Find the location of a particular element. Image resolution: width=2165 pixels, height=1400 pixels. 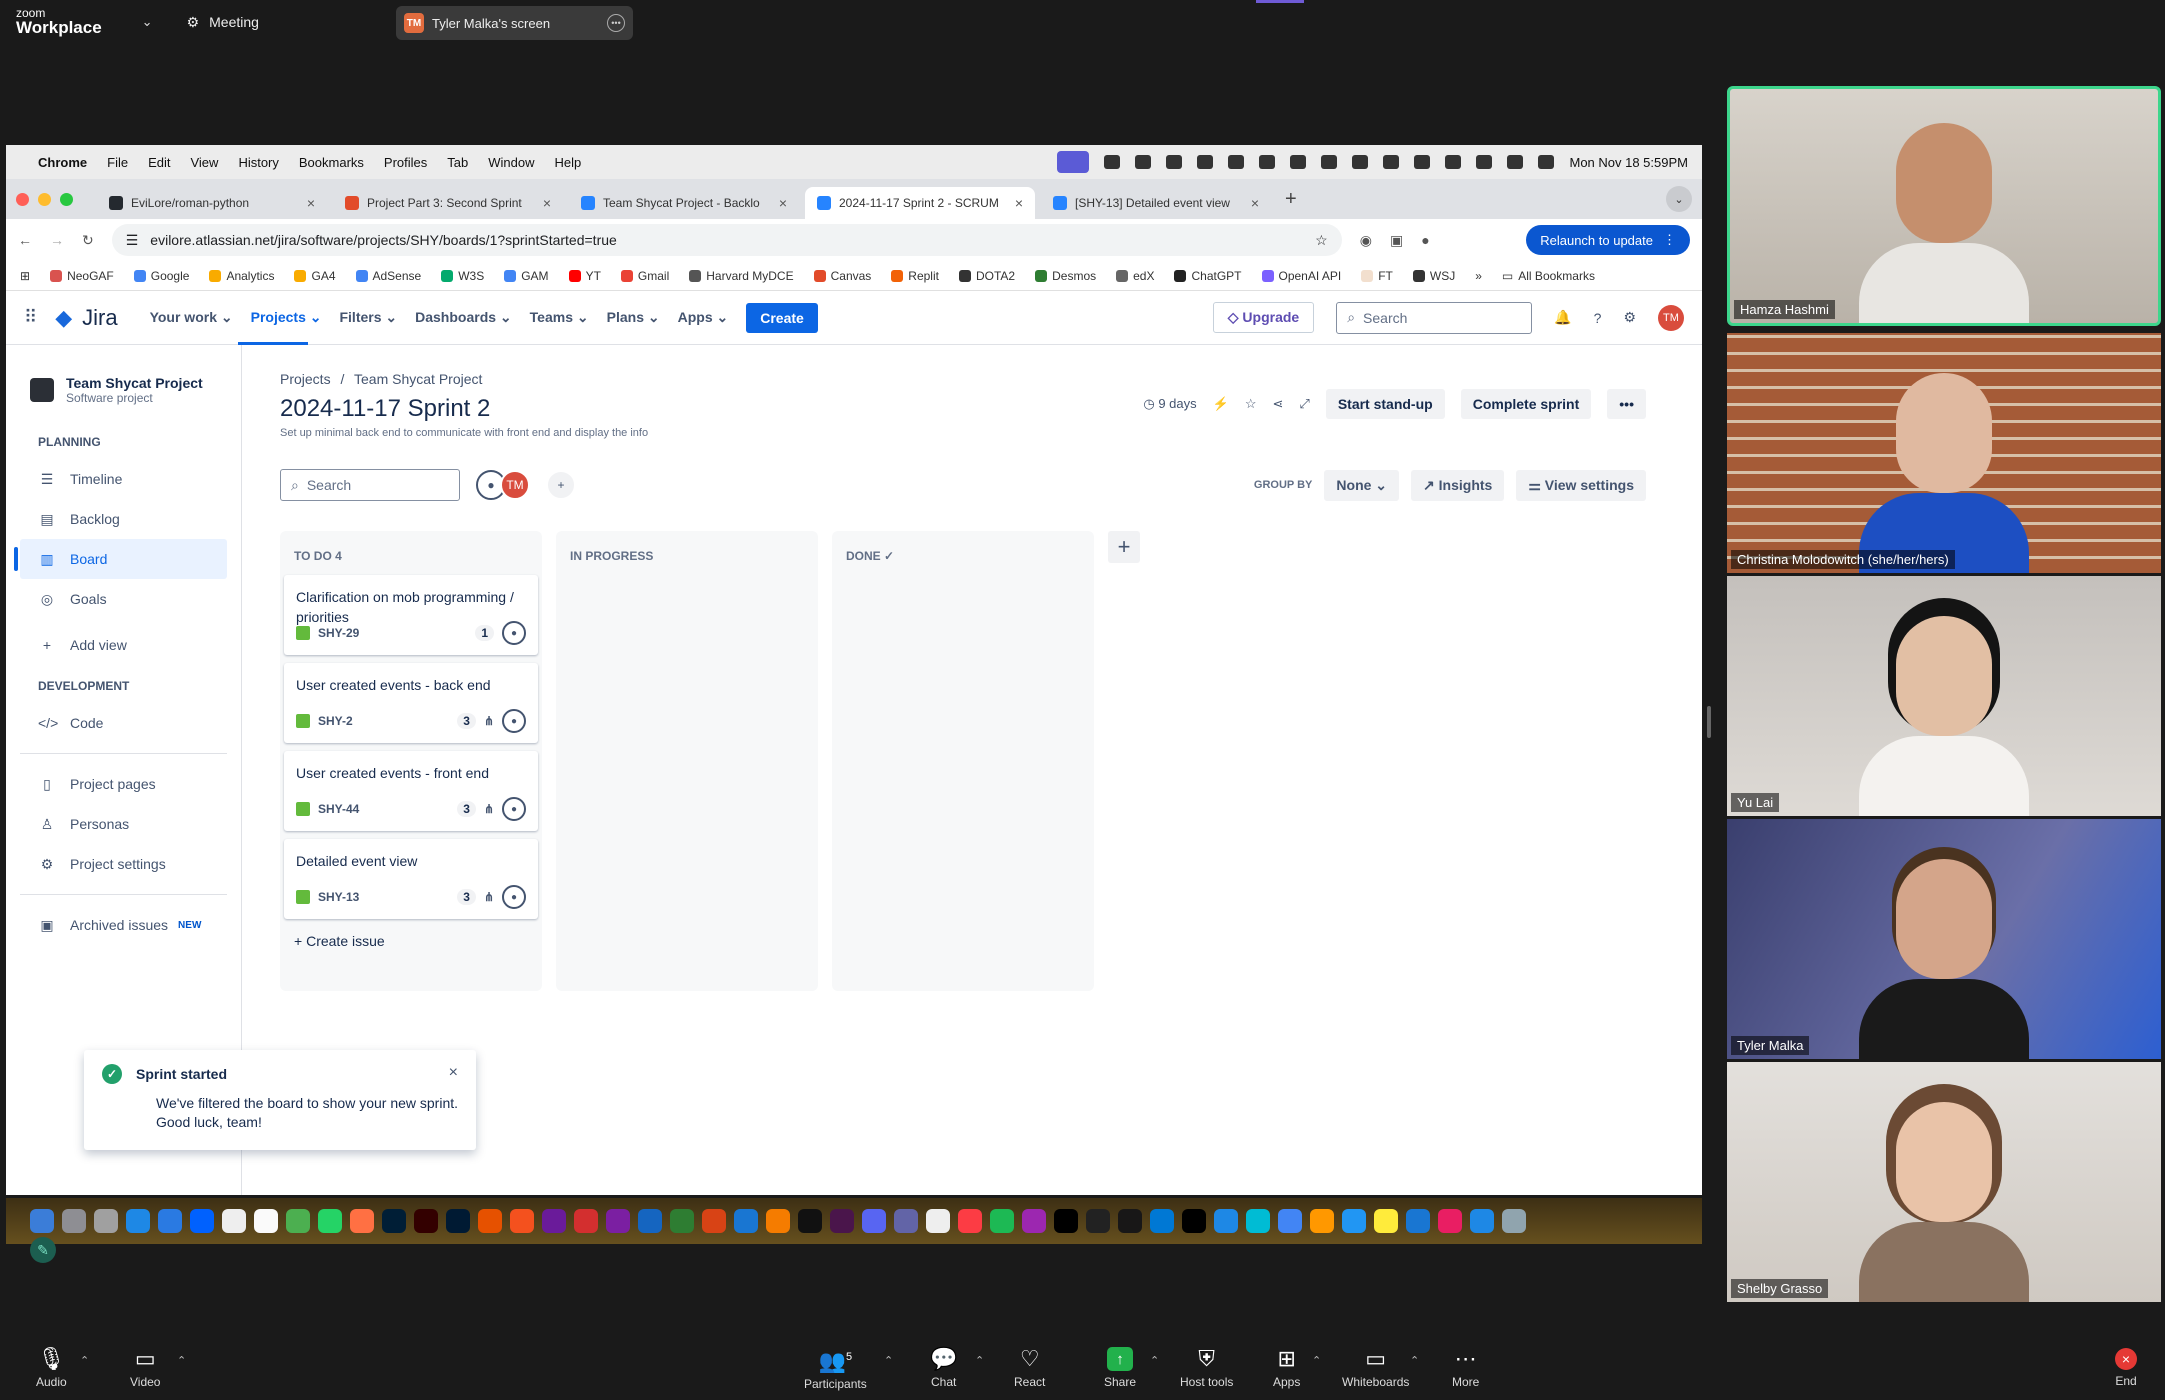

menu-file: File is located at coordinates (117, 162).